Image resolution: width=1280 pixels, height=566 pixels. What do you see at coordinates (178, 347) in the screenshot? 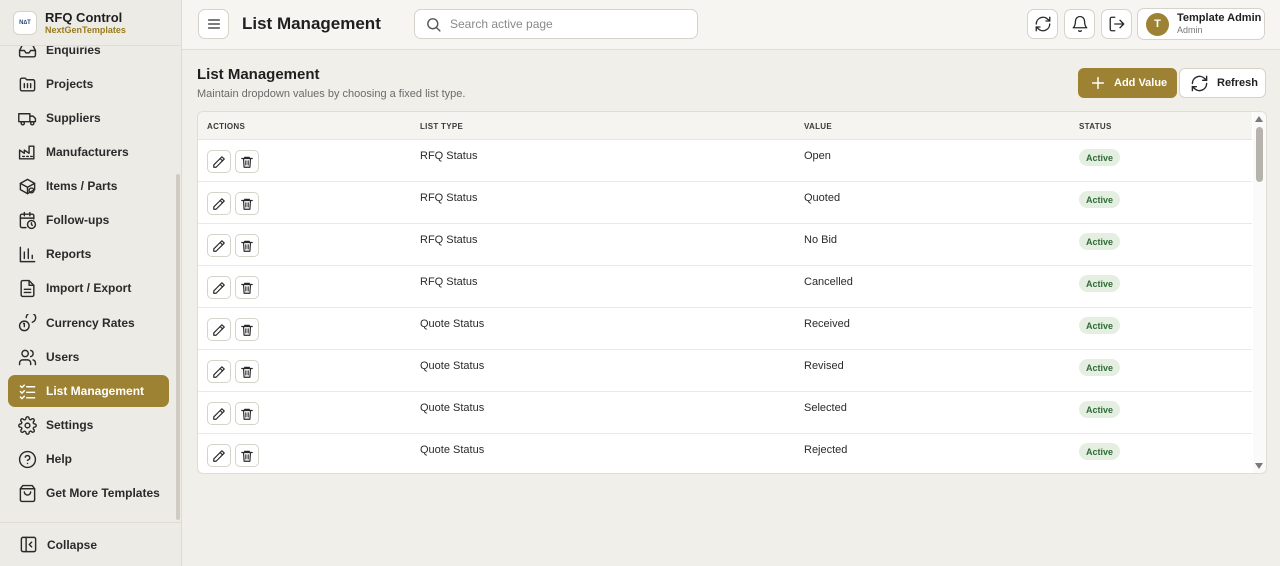
I see `sidebar-scrollbar` at bounding box center [178, 347].